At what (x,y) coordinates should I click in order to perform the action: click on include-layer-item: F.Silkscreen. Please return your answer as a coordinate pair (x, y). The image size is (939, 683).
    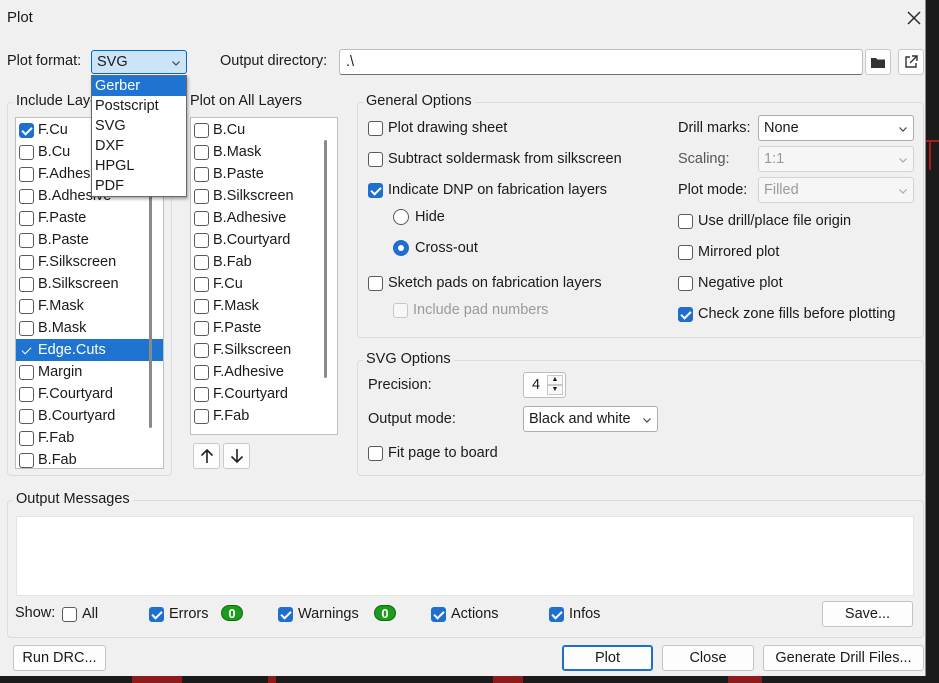
    Looking at the image, I should click on (89, 262).